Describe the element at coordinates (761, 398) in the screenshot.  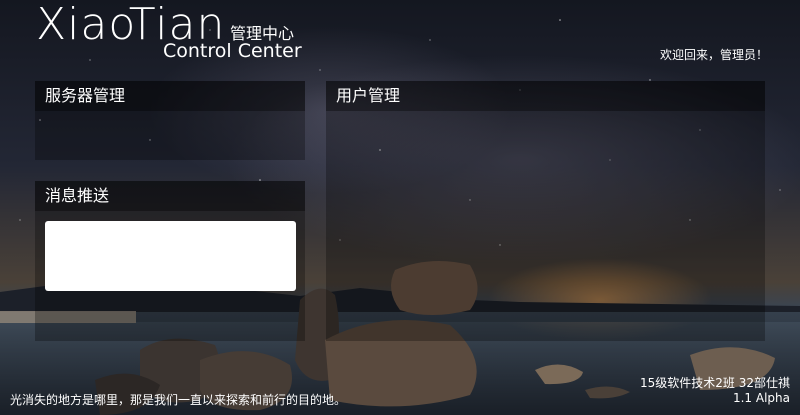
I see `footer-version: 1.1 Alpha` at that location.